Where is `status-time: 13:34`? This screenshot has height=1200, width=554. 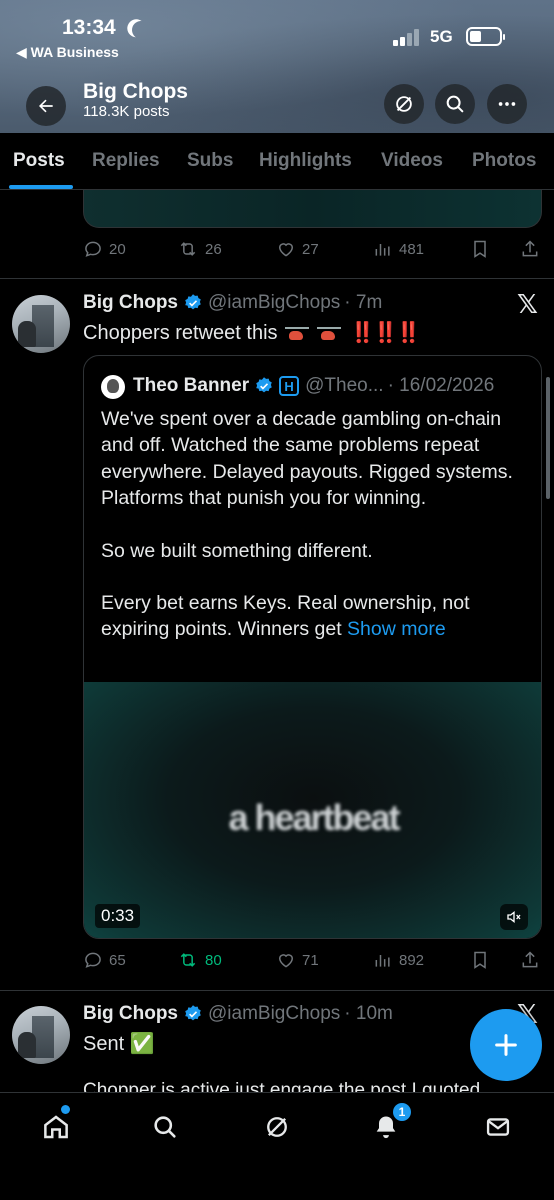
status-time: 13:34 is located at coordinates (89, 27).